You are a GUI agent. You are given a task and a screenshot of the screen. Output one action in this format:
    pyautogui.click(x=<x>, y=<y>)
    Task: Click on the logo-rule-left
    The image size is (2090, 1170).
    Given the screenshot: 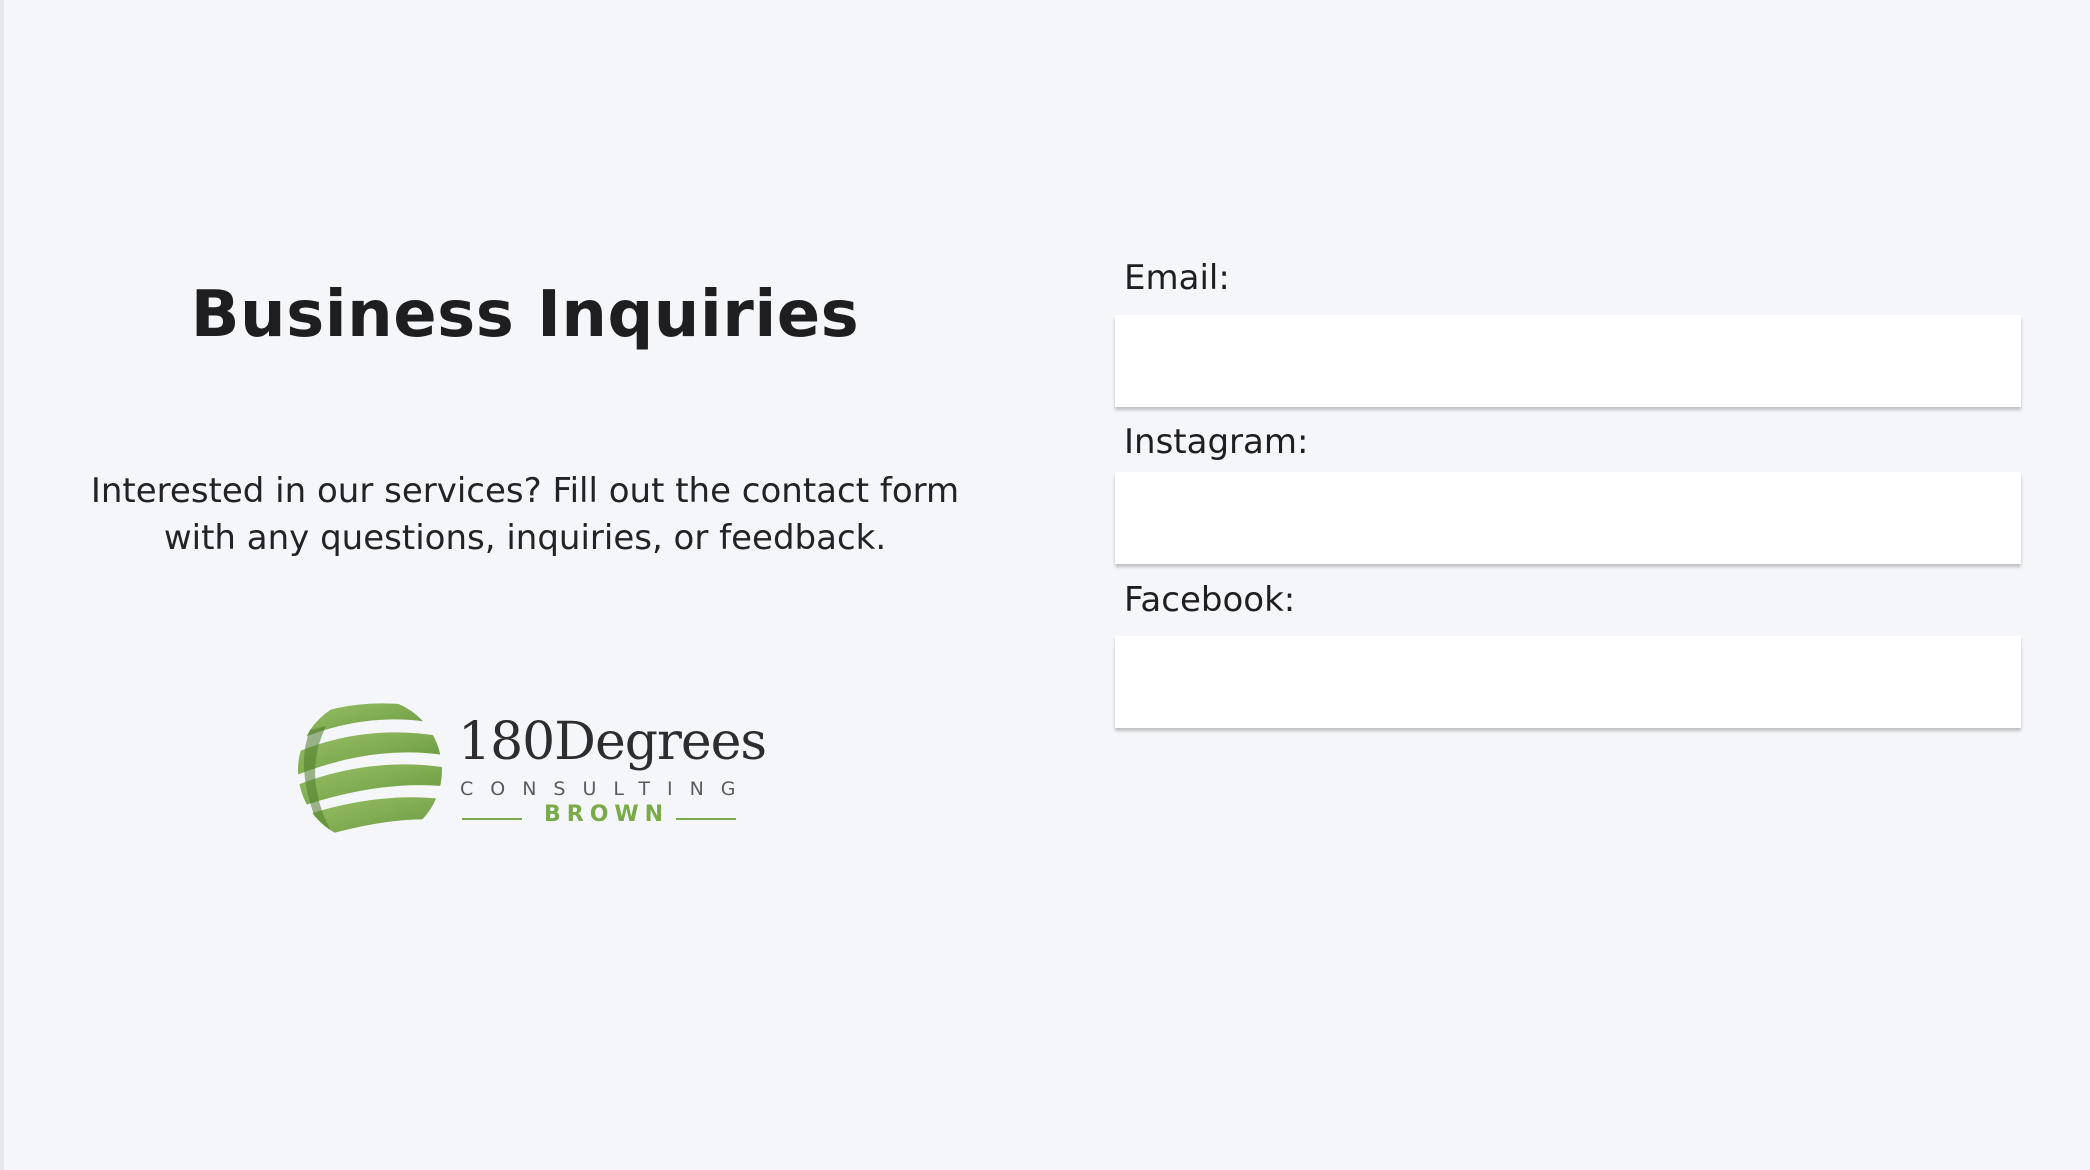 What is the action you would take?
    pyautogui.click(x=492, y=819)
    